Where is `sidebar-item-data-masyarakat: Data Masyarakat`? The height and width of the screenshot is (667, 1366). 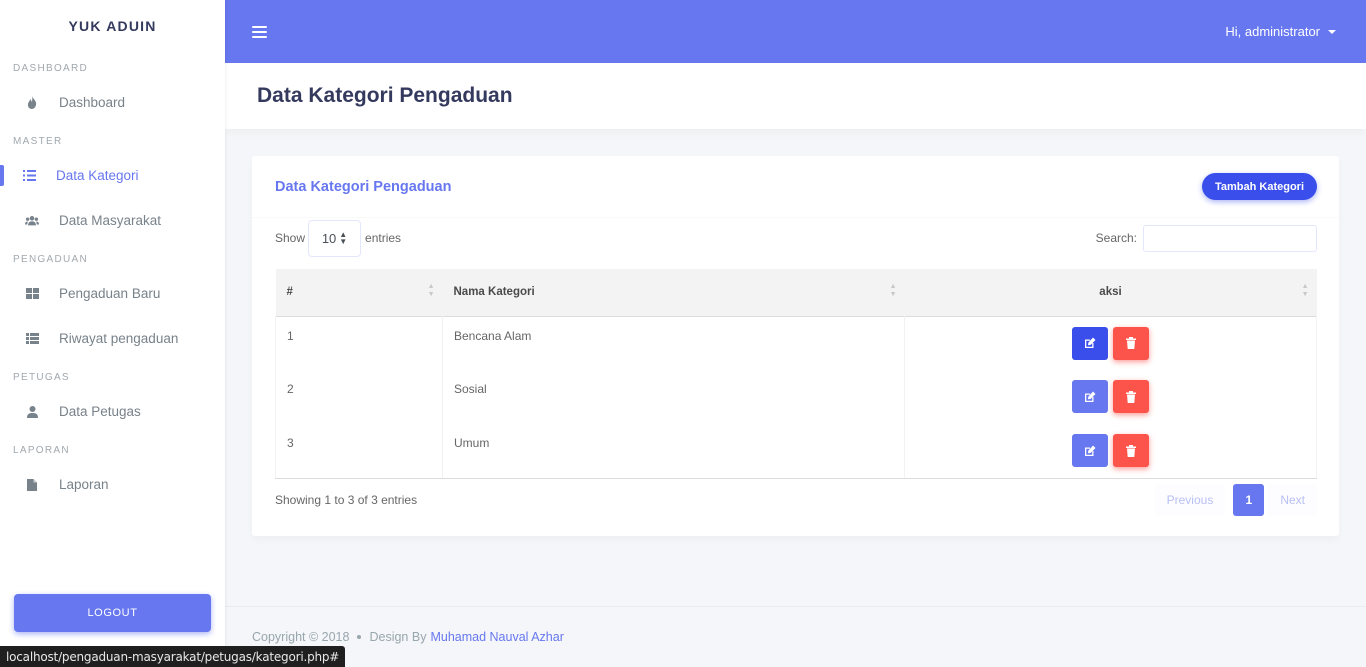 sidebar-item-data-masyarakat: Data Masyarakat is located at coordinates (112, 220).